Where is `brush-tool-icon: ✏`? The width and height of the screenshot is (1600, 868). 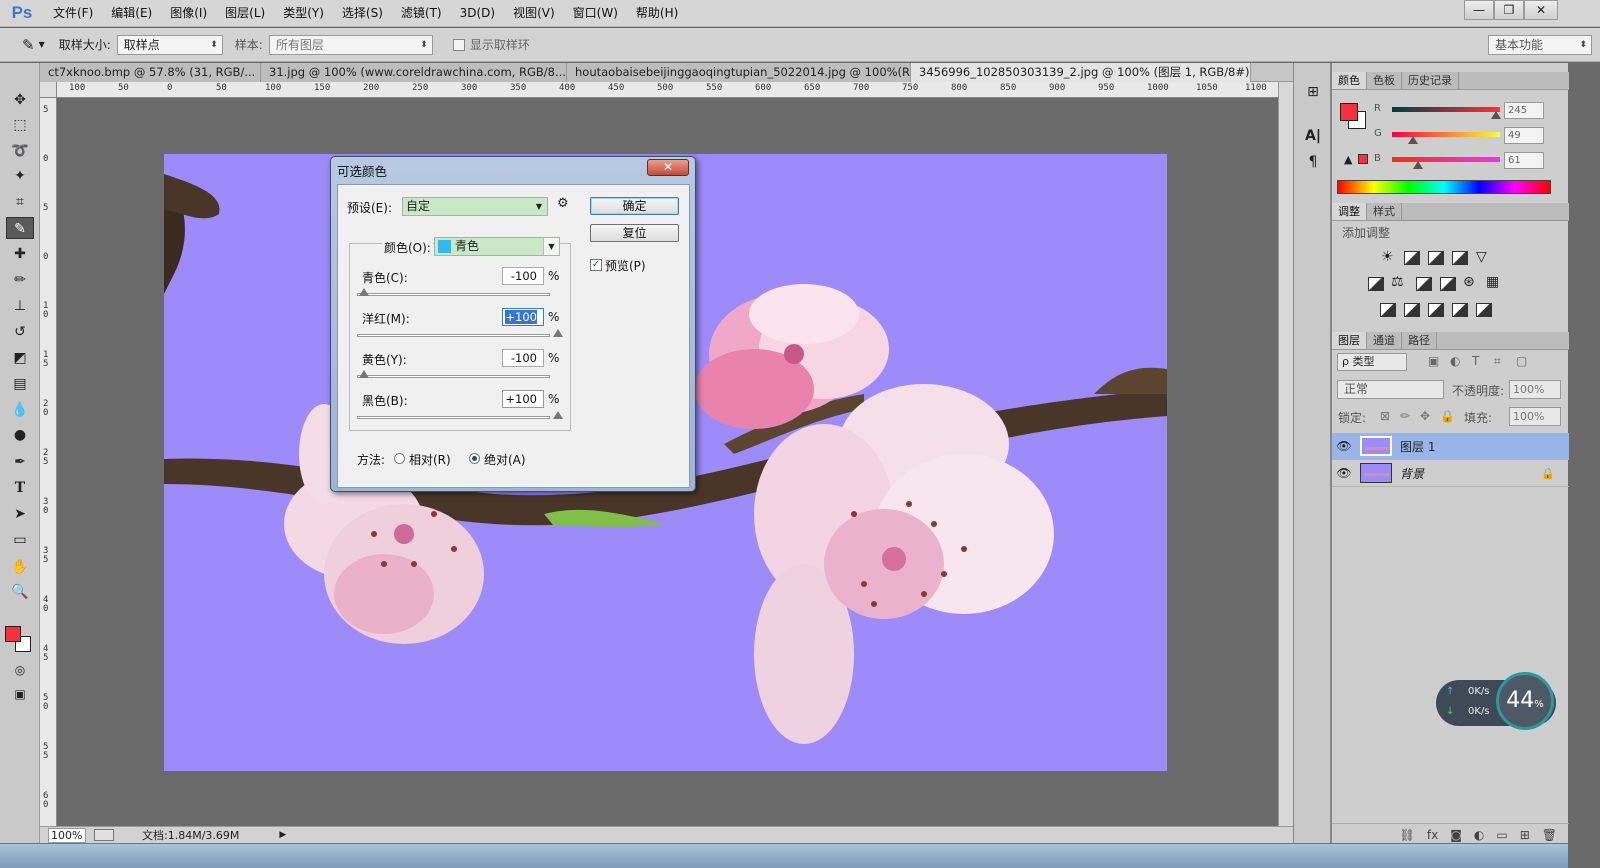 brush-tool-icon: ✏ is located at coordinates (20, 280).